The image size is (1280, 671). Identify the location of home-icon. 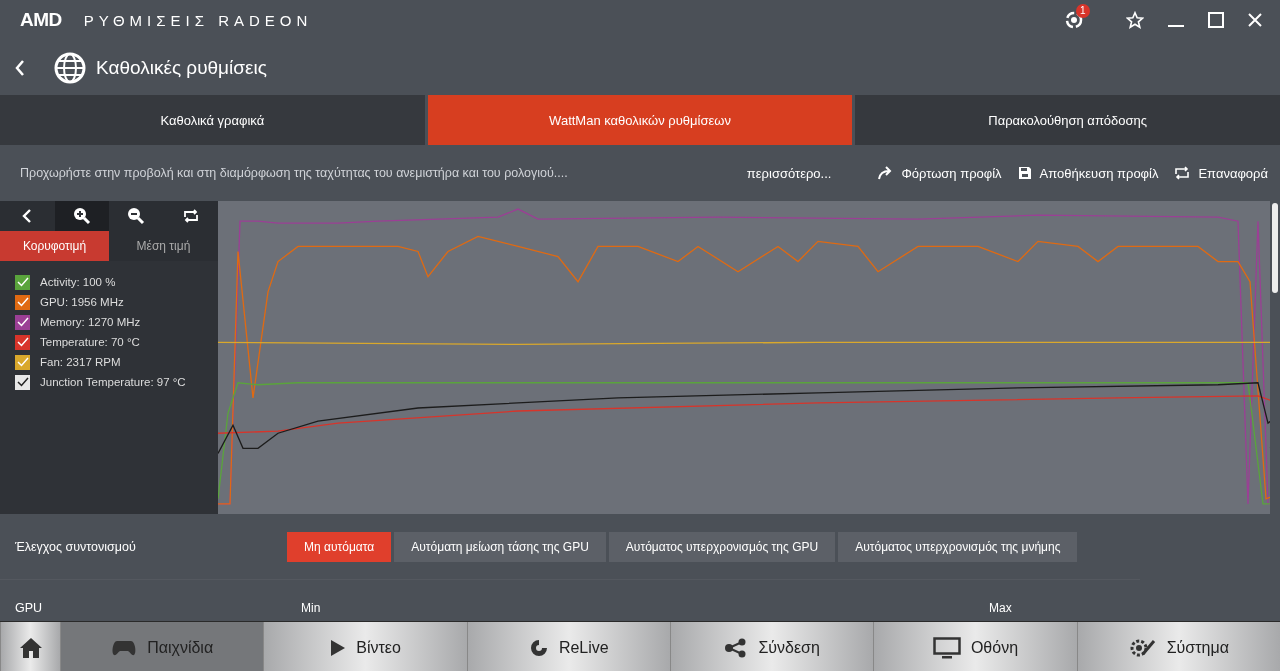
(30, 647).